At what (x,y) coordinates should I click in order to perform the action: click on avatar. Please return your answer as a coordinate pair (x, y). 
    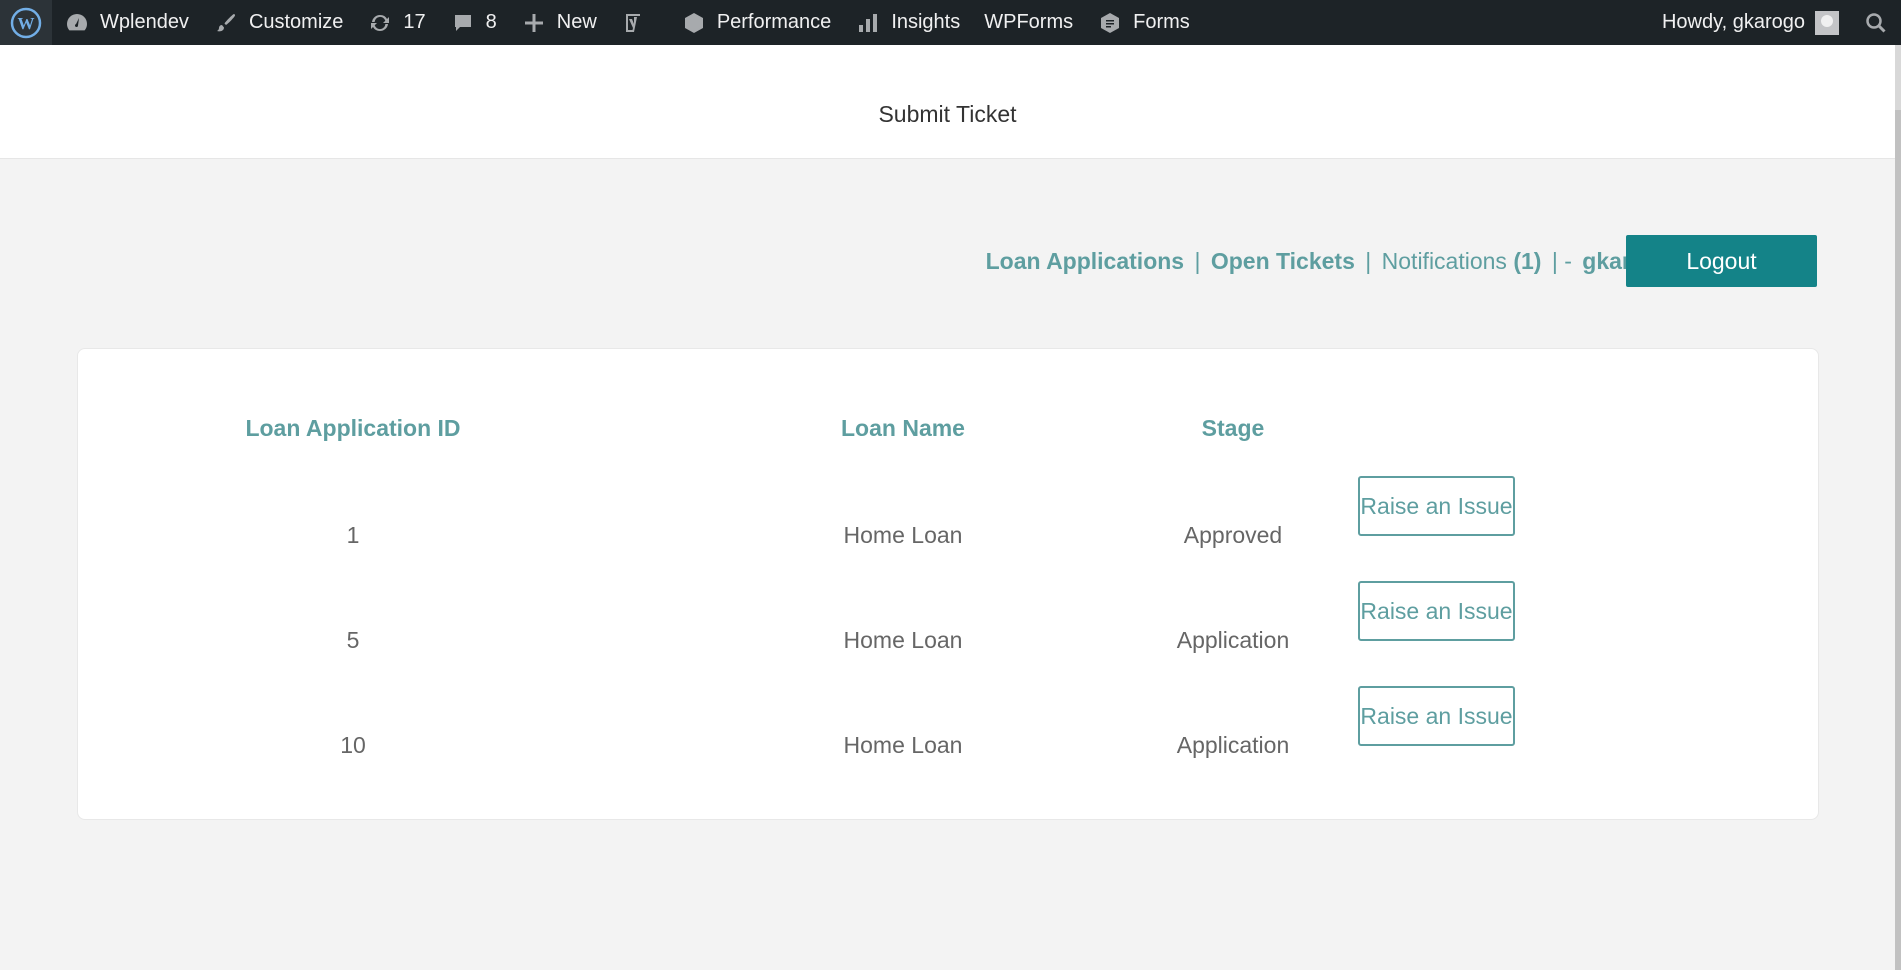
    Looking at the image, I should click on (1827, 22).